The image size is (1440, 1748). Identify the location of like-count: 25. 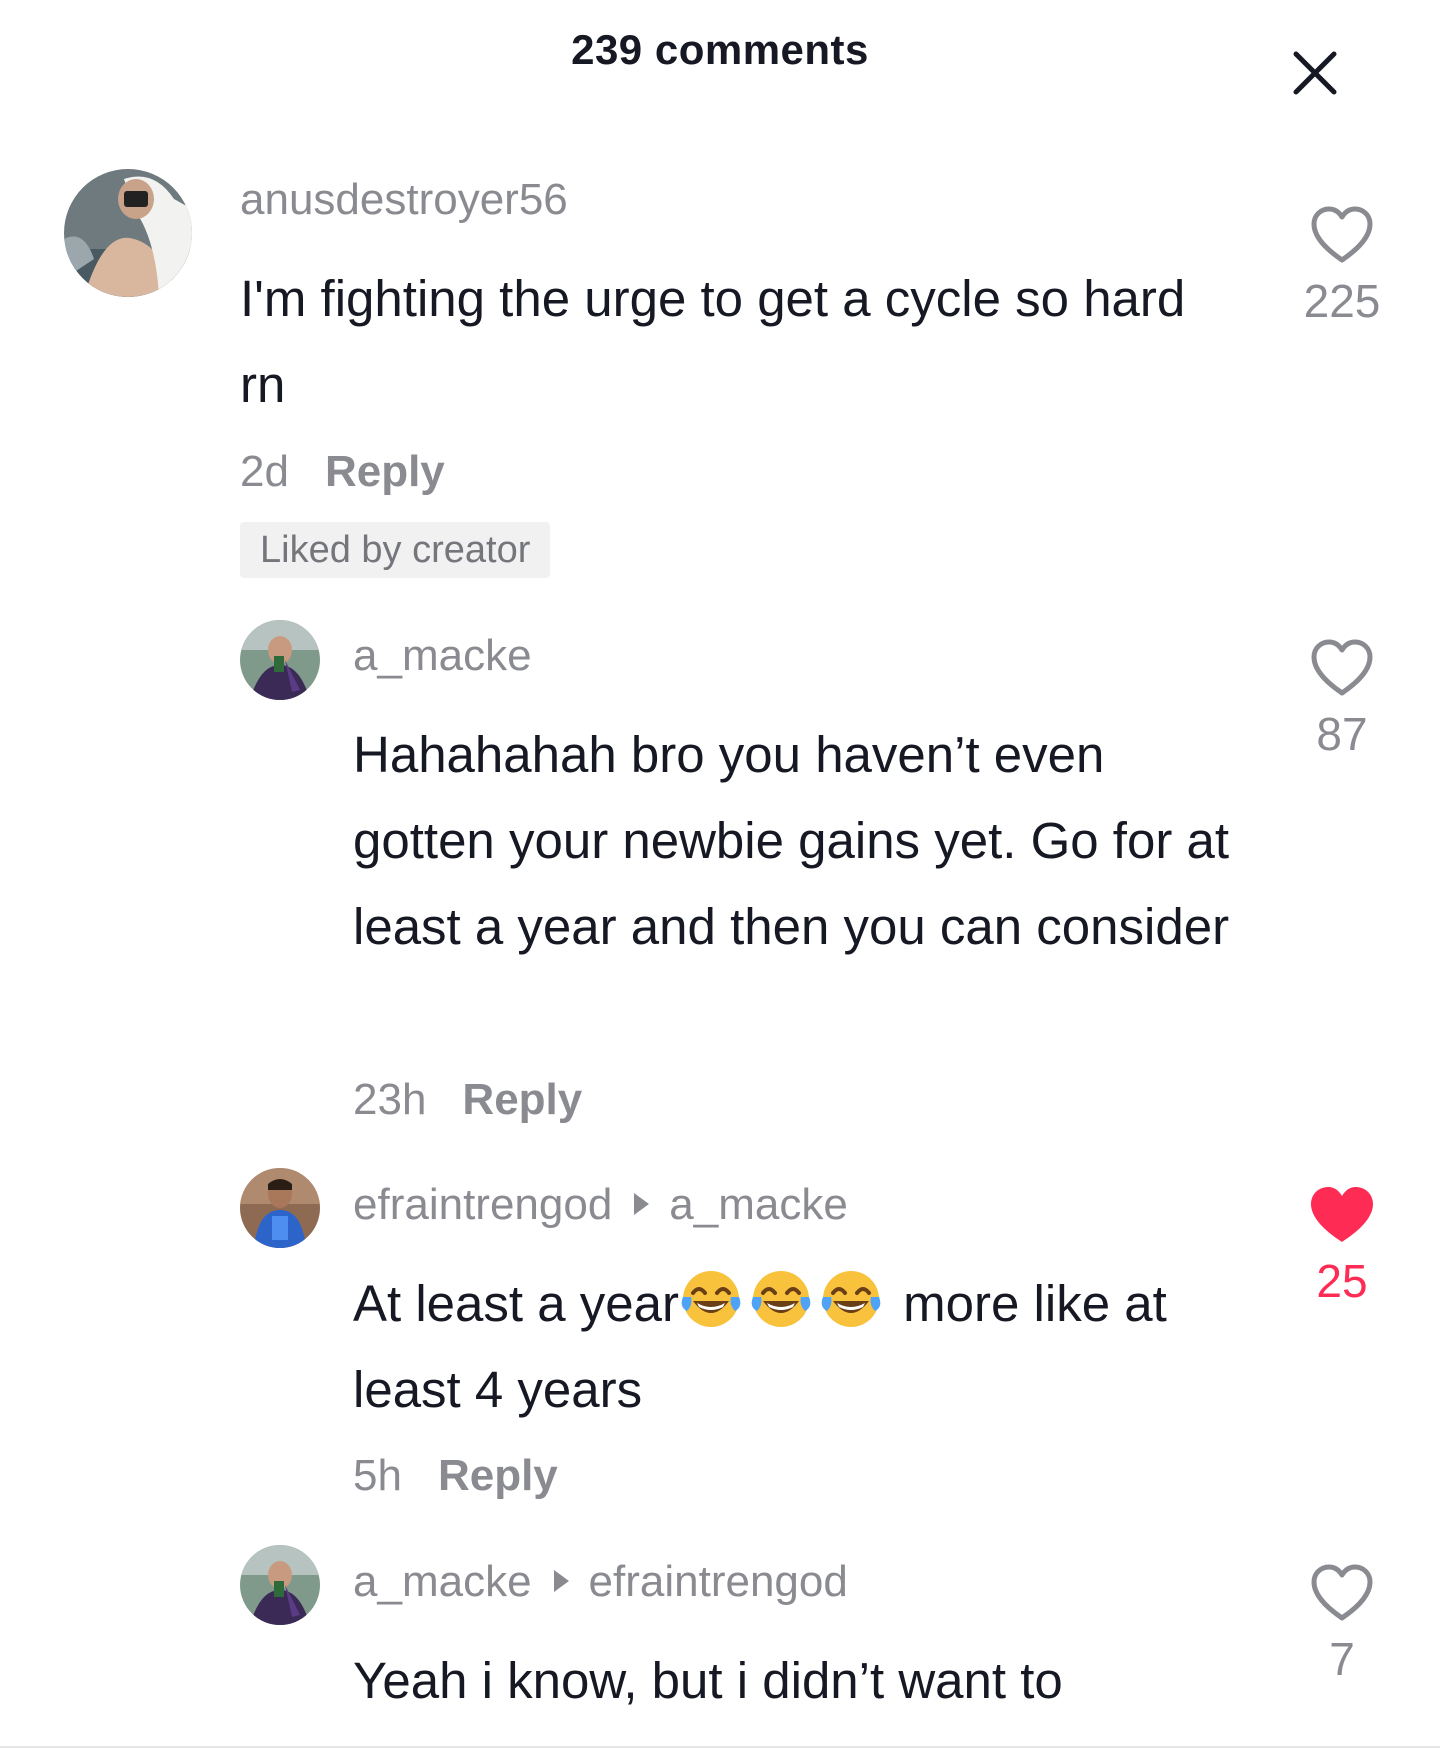
(1342, 1281).